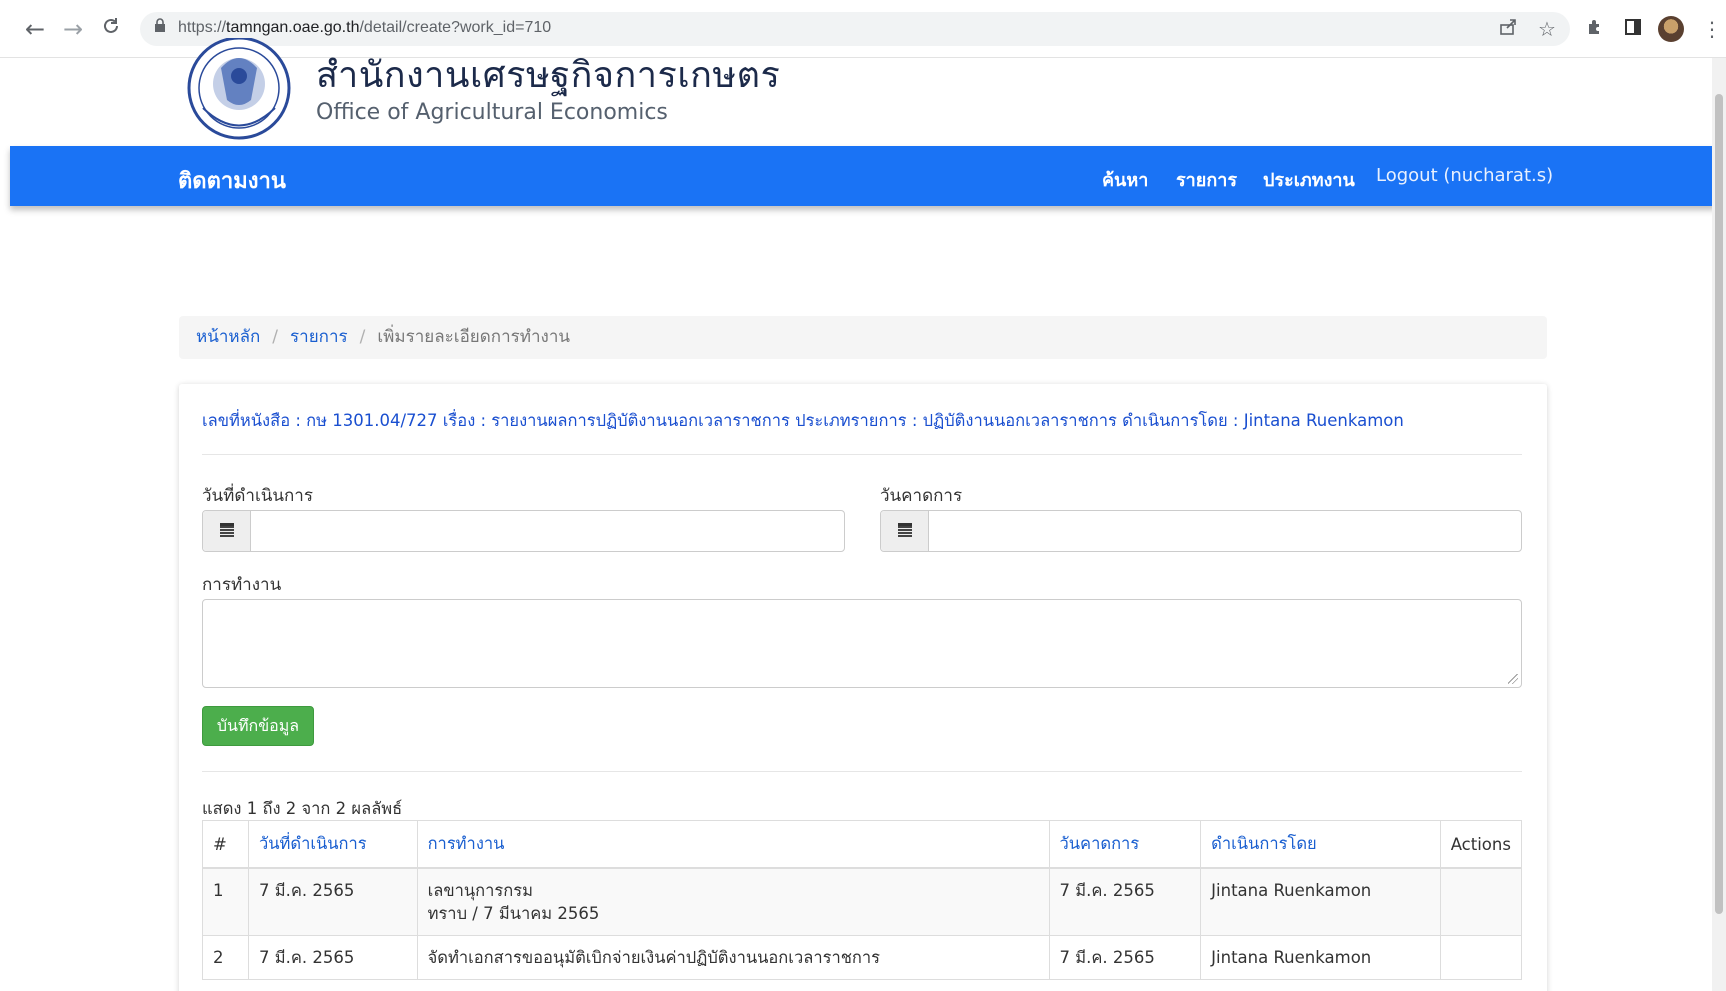 Image resolution: width=1726 pixels, height=991 pixels. I want to click on scrollbar-thumb, so click(1719, 504).